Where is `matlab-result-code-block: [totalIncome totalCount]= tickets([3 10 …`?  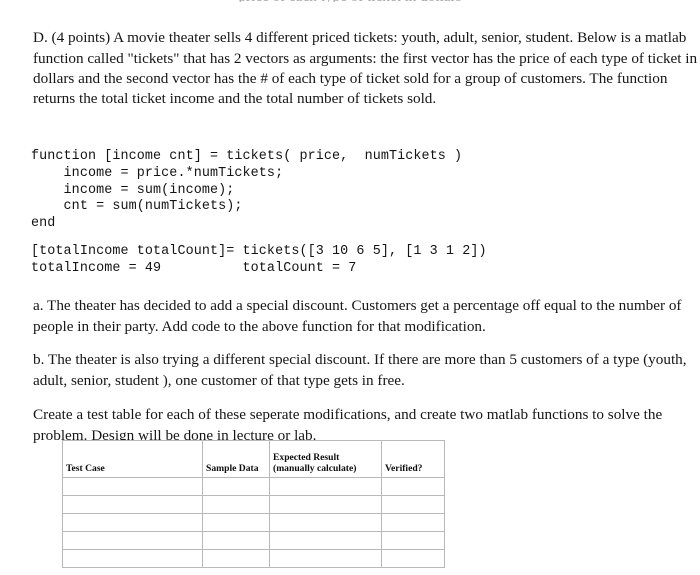
matlab-result-code-block: [totalIncome totalCount]= tickets([3 10 … is located at coordinates (259, 260).